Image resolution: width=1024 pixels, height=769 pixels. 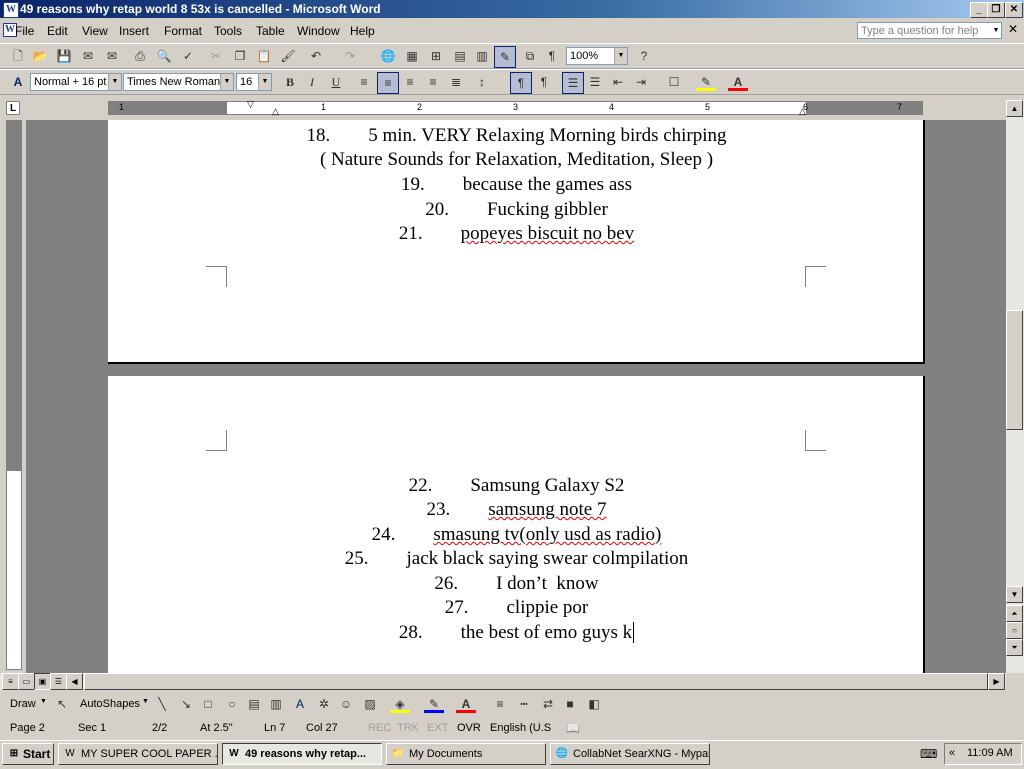 I want to click on taskbar-item: 🌐 CollabNet SearXNG - Mypal, so click(x=630, y=754).